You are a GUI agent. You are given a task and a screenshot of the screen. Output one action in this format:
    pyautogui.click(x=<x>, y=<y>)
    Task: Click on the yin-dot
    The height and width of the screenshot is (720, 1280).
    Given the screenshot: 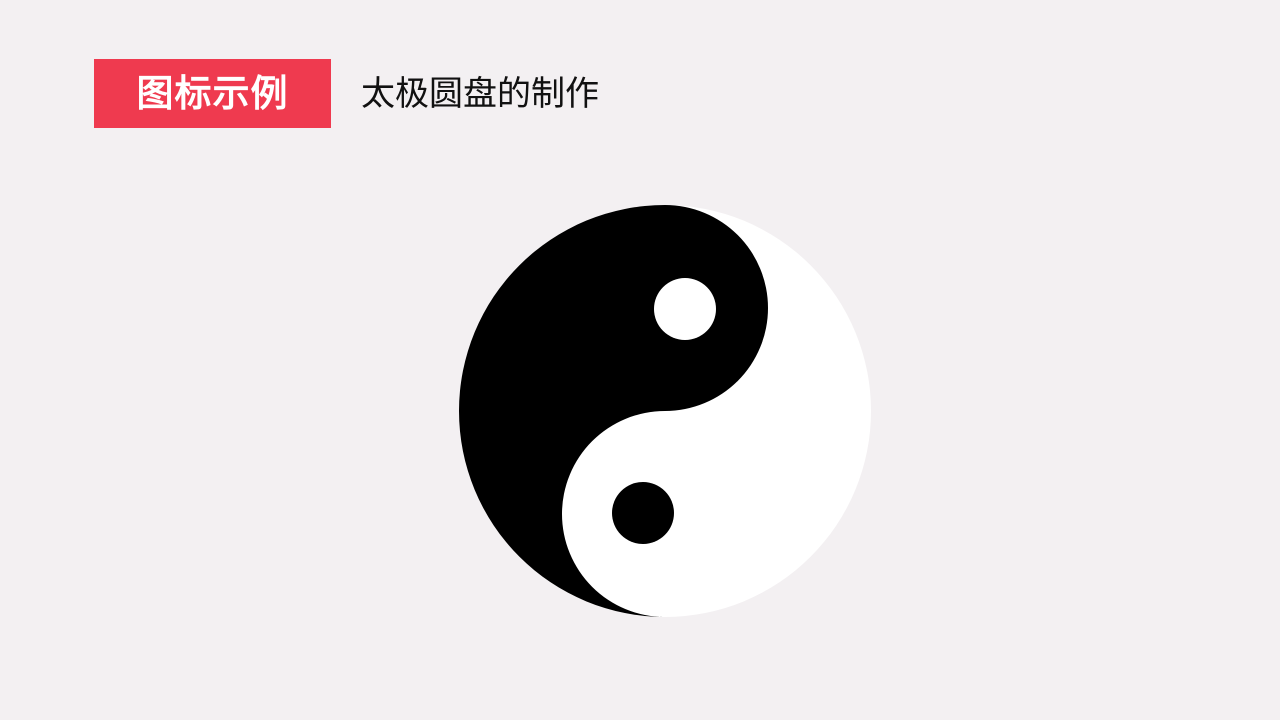 What is the action you would take?
    pyautogui.click(x=643, y=513)
    